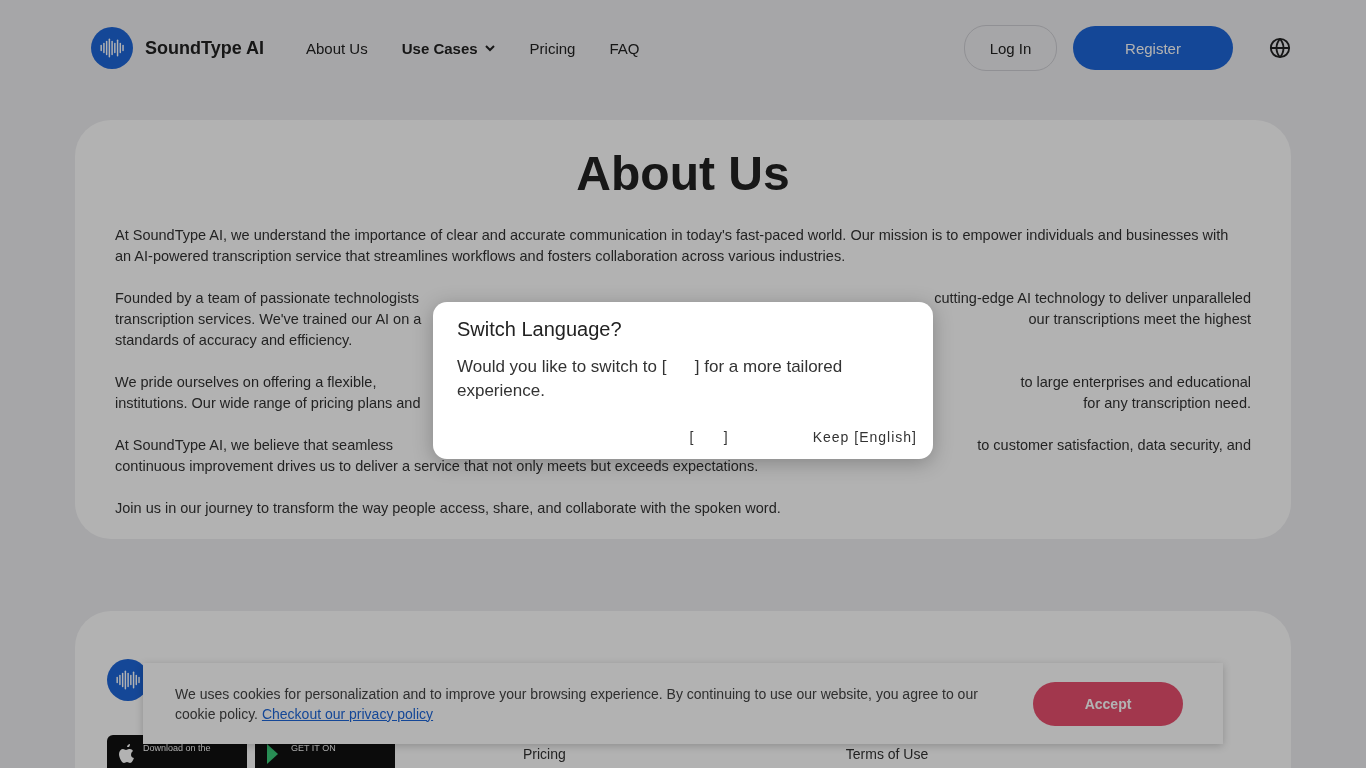  I want to click on about-text: an AI-powered transcription service that streamlines workflows and fosters collaboration across various industries., so click(480, 256).